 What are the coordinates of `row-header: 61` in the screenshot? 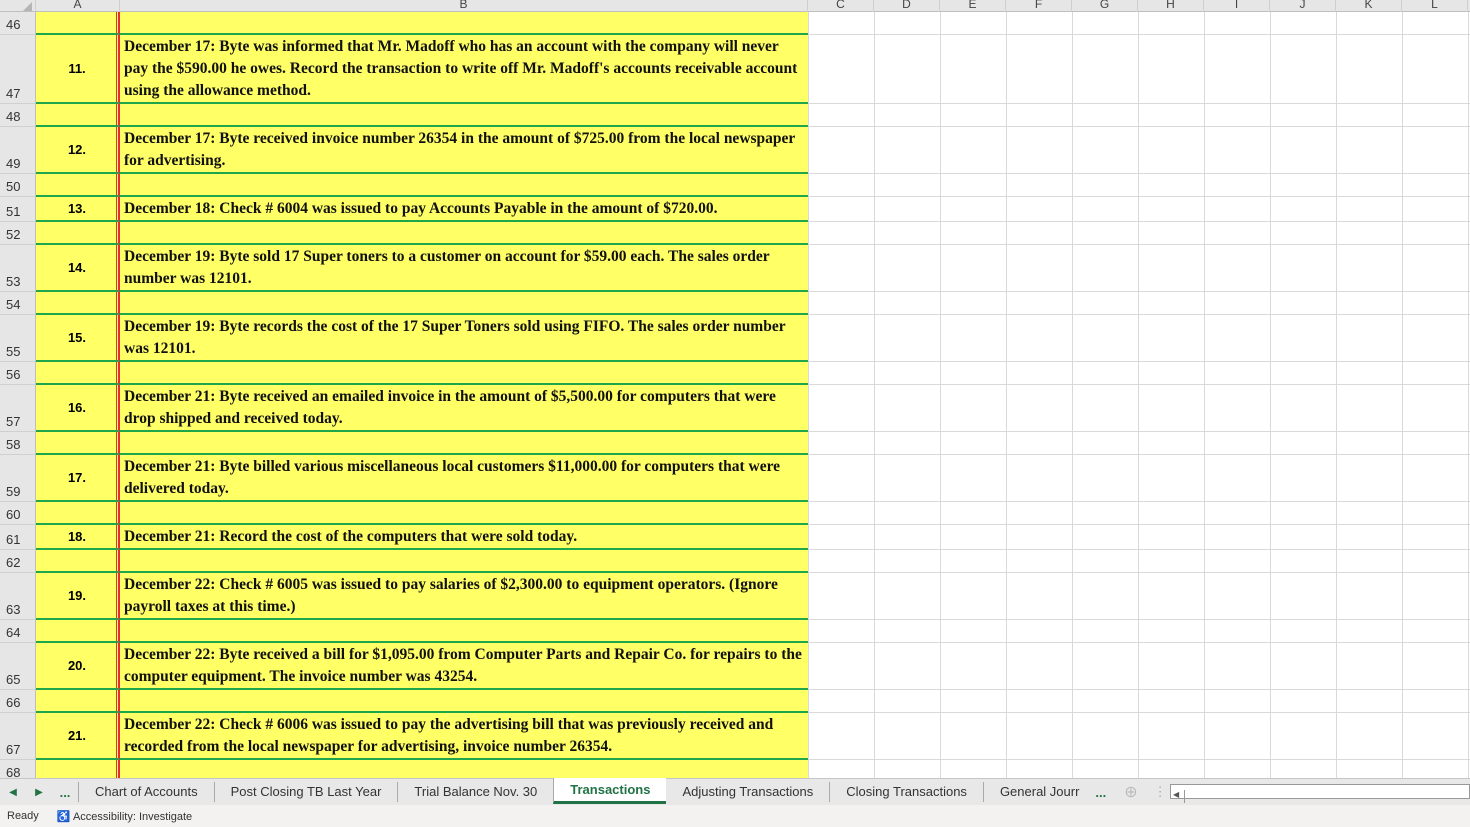 It's located at (18, 537).